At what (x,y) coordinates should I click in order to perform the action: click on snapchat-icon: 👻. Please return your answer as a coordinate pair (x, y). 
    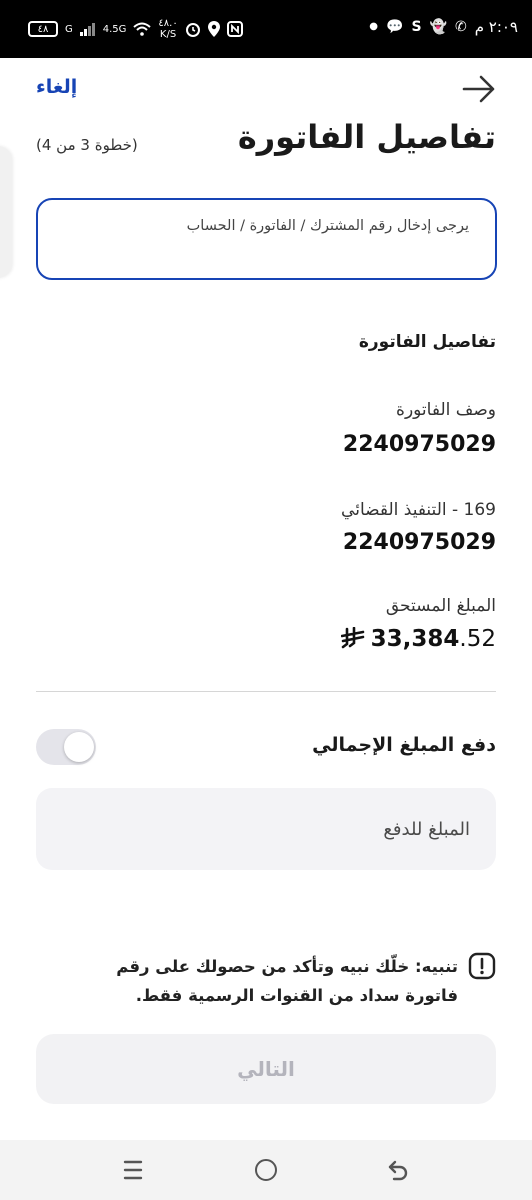
    Looking at the image, I should click on (438, 27).